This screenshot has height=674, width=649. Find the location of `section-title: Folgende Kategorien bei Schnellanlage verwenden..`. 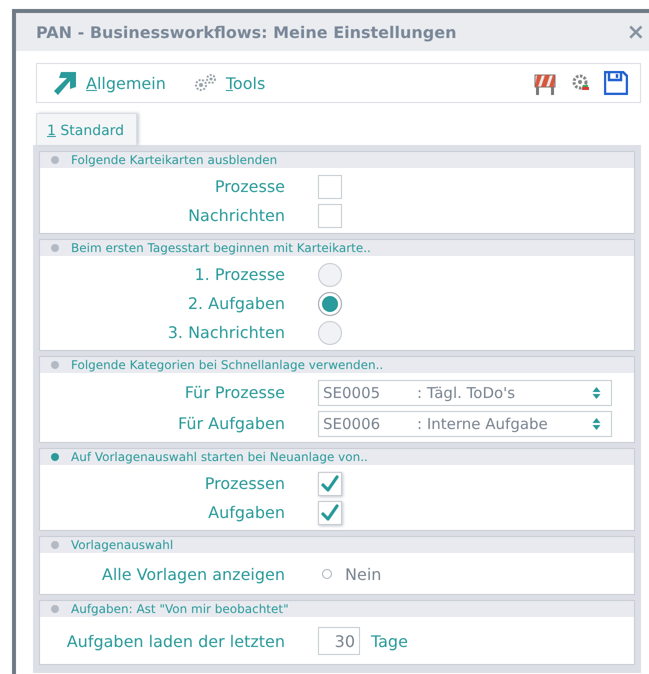

section-title: Folgende Kategorien bei Schnellanlage verwenden.. is located at coordinates (227, 365).